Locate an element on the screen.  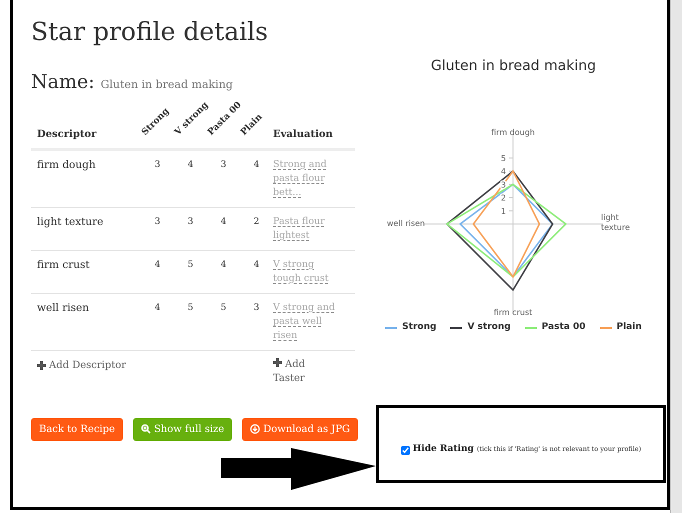
action-button: Back to Recipe is located at coordinates (77, 429).